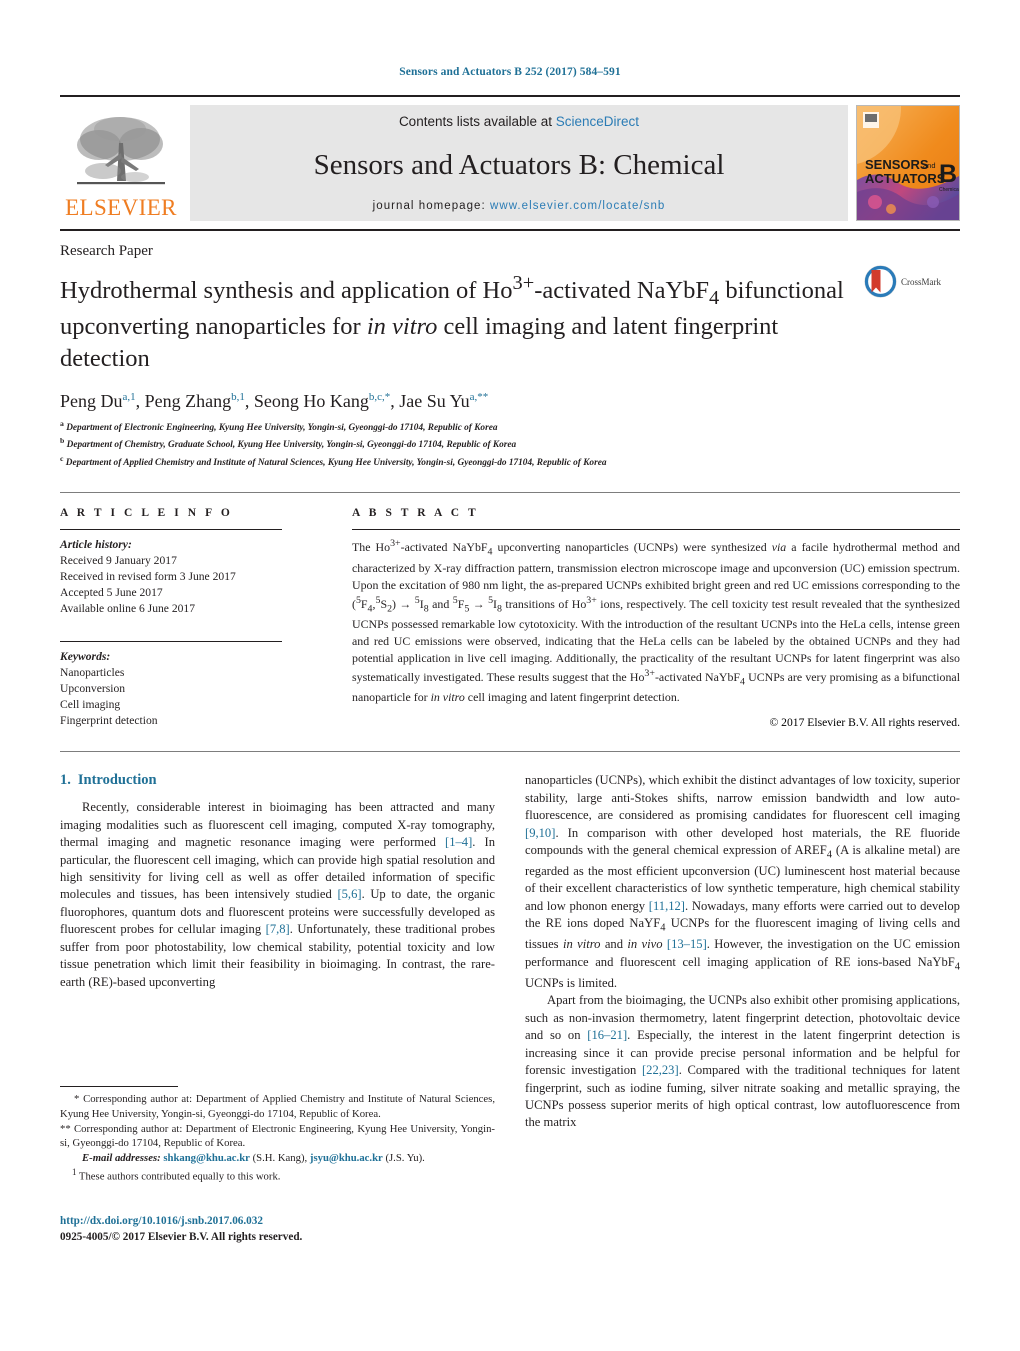 This screenshot has width=1020, height=1351. What do you see at coordinates (111, 593) in the screenshot?
I see `history-item-2: Accepted 5 June 2017` at bounding box center [111, 593].